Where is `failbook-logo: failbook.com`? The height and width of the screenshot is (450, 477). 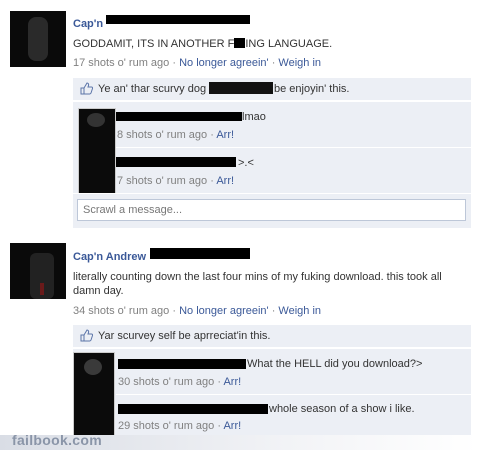
failbook-logo: failbook.com is located at coordinates (57, 440).